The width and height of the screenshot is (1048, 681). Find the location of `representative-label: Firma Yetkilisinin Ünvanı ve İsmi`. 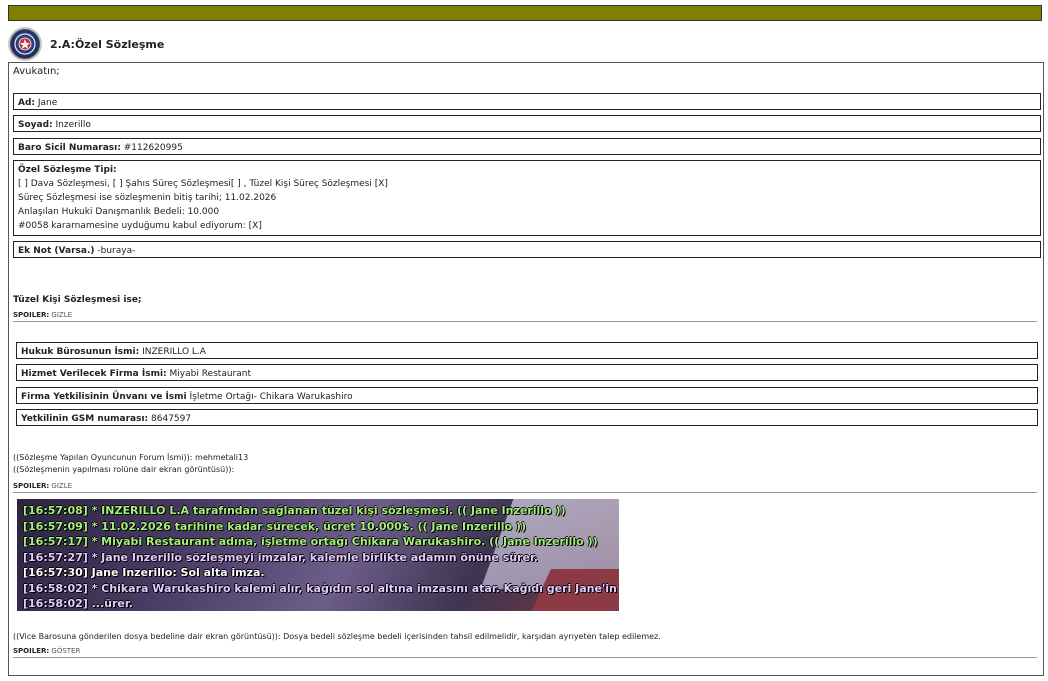

representative-label: Firma Yetkilisinin Ünvanı ve İsmi is located at coordinates (104, 397).